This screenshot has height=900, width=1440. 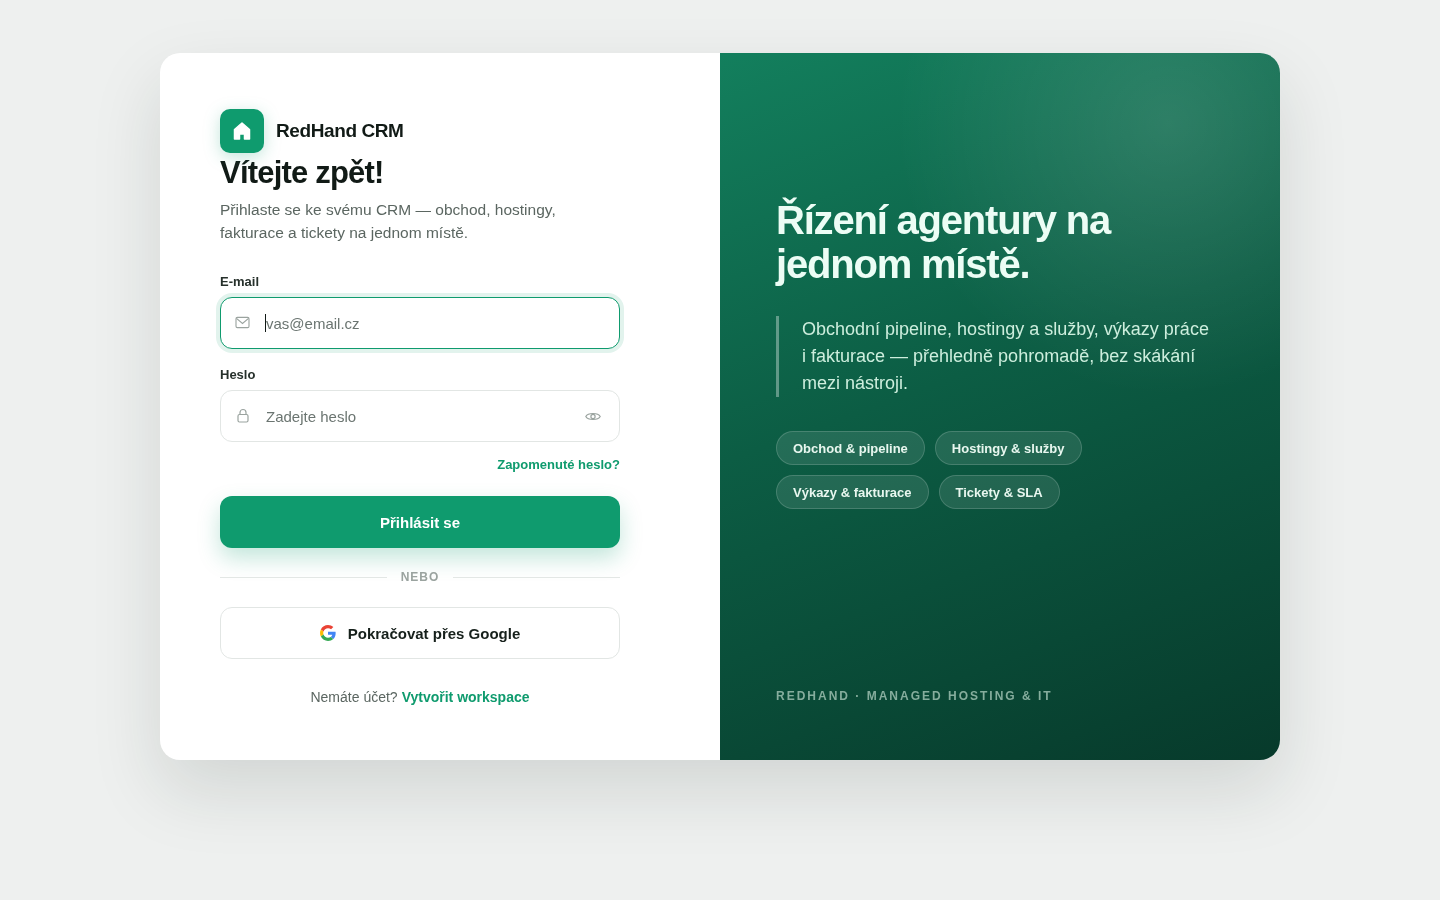 What do you see at coordinates (420, 633) in the screenshot?
I see `google-signin-button: Pokračovat přes Google` at bounding box center [420, 633].